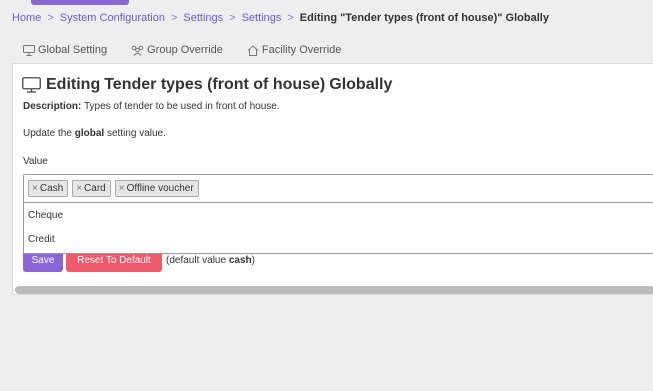 The width and height of the screenshot is (653, 391). Describe the element at coordinates (160, 188) in the screenshot. I see `tag-label: Offline voucher` at that location.